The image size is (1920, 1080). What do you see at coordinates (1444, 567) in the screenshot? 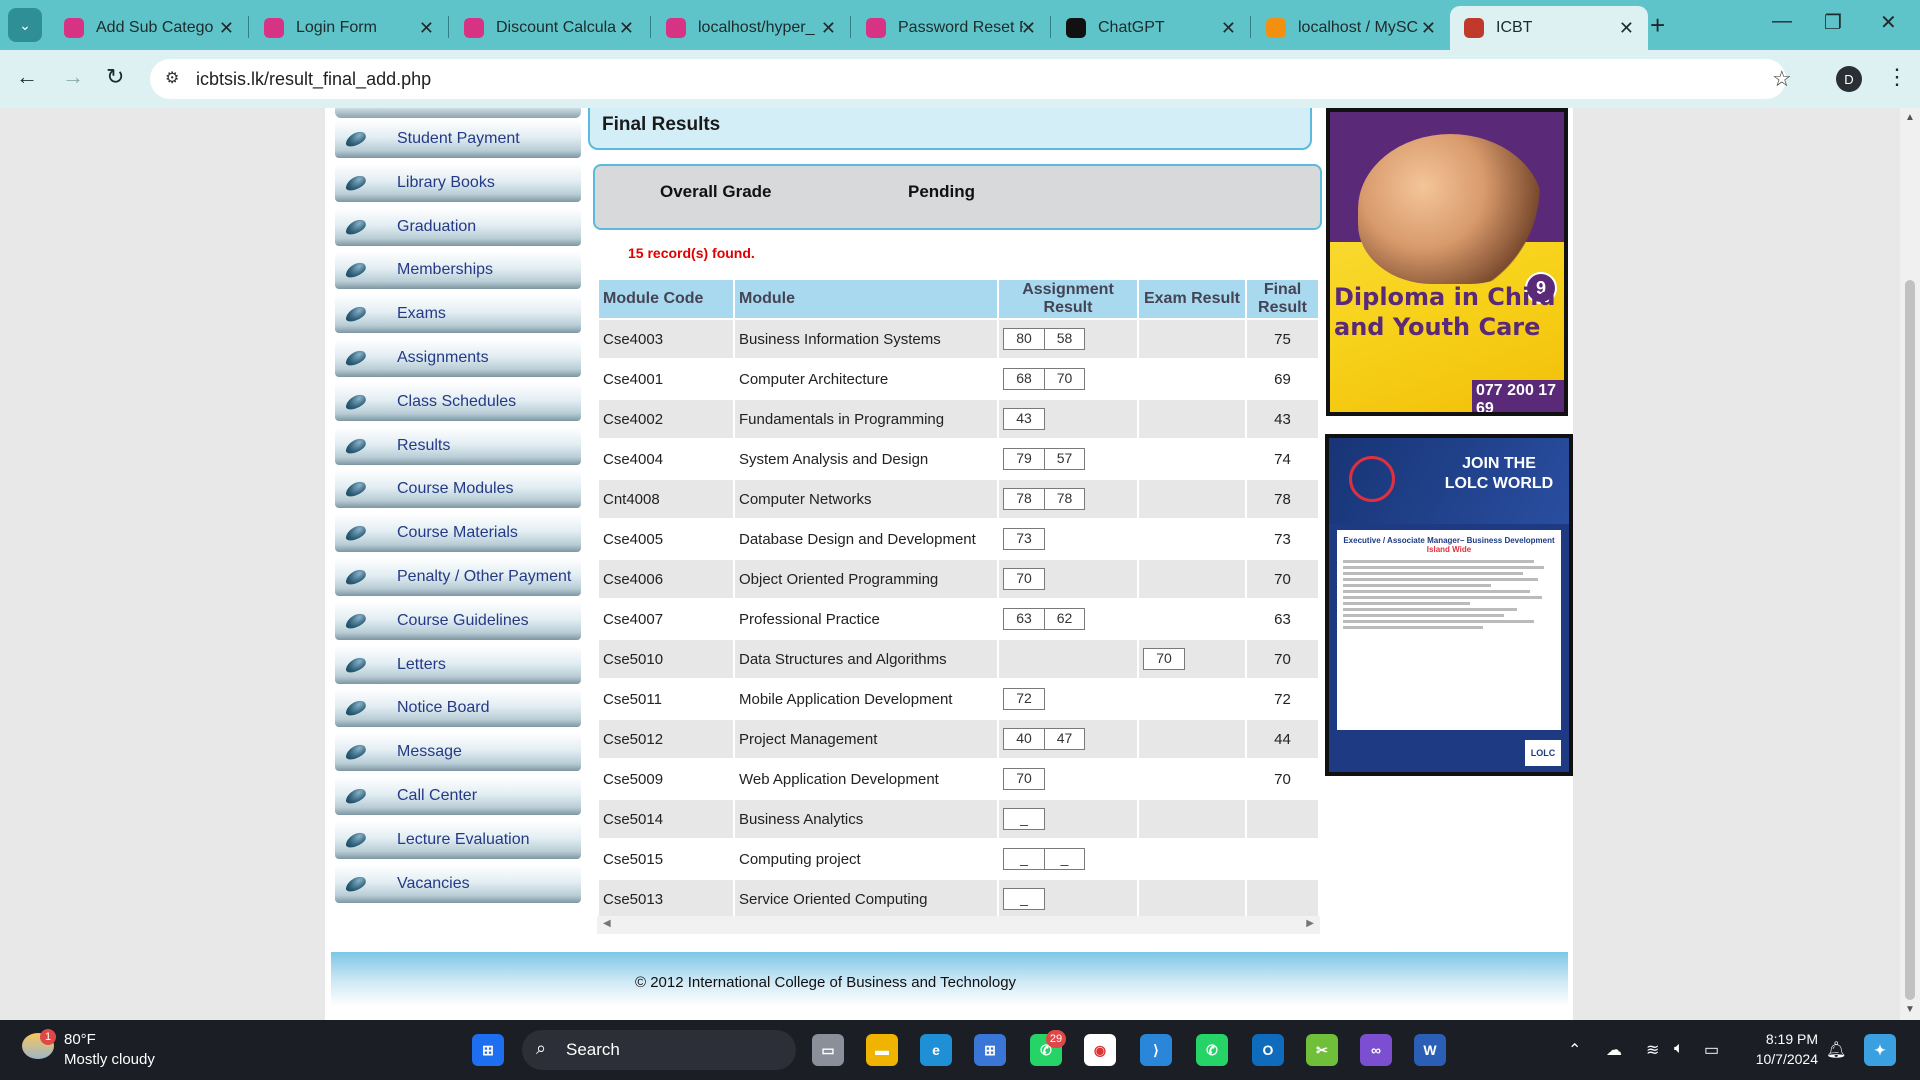
I see `text-line` at bounding box center [1444, 567].